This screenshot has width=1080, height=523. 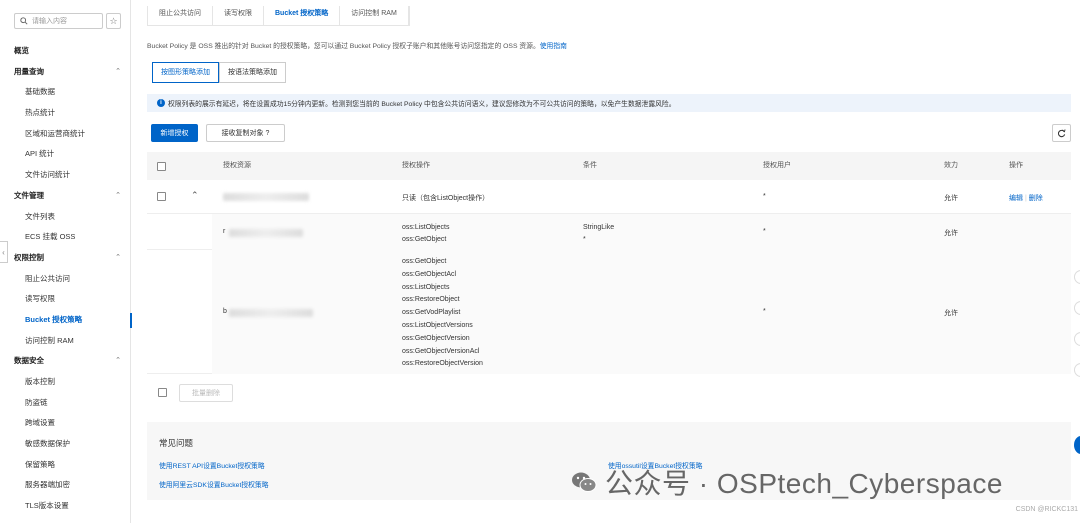 What do you see at coordinates (431, 300) in the screenshot?
I see `action-item: oss:RestoreObject` at bounding box center [431, 300].